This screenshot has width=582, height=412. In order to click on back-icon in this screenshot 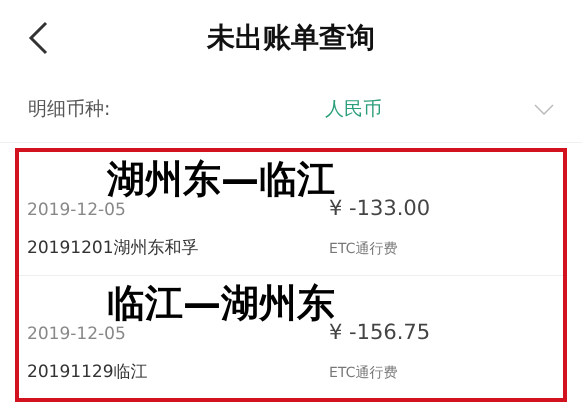, I will do `click(38, 38)`.